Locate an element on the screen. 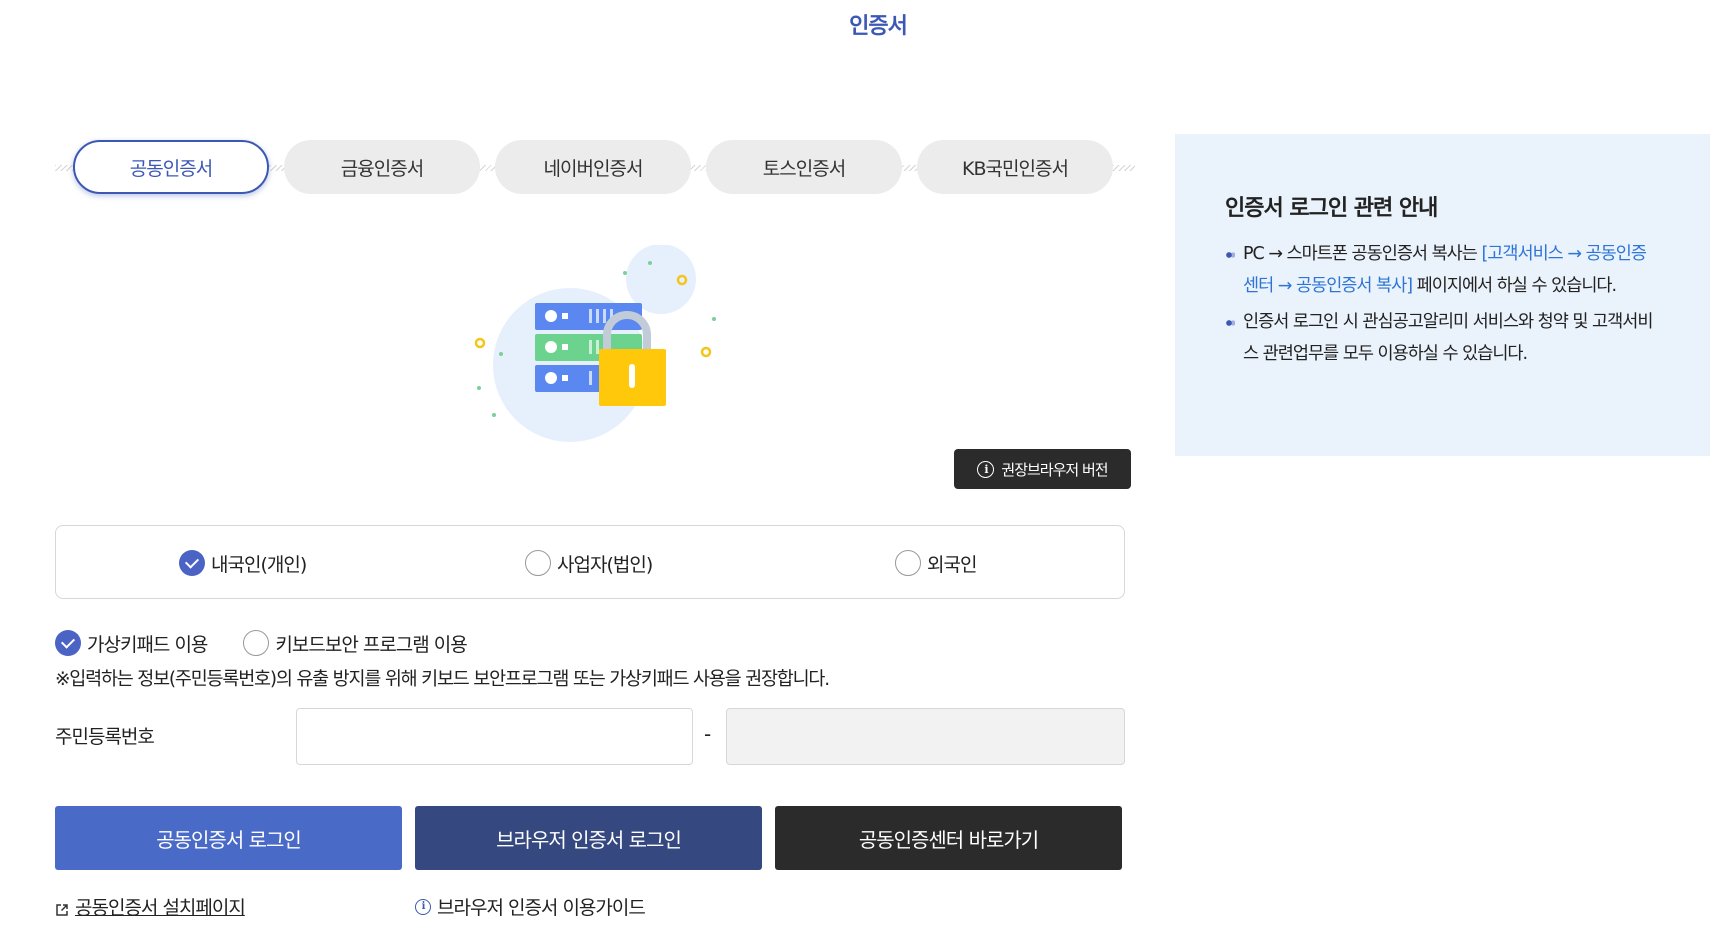  info-item-text: 페이지에서 하실 수 있습니다. is located at coordinates (1514, 286).